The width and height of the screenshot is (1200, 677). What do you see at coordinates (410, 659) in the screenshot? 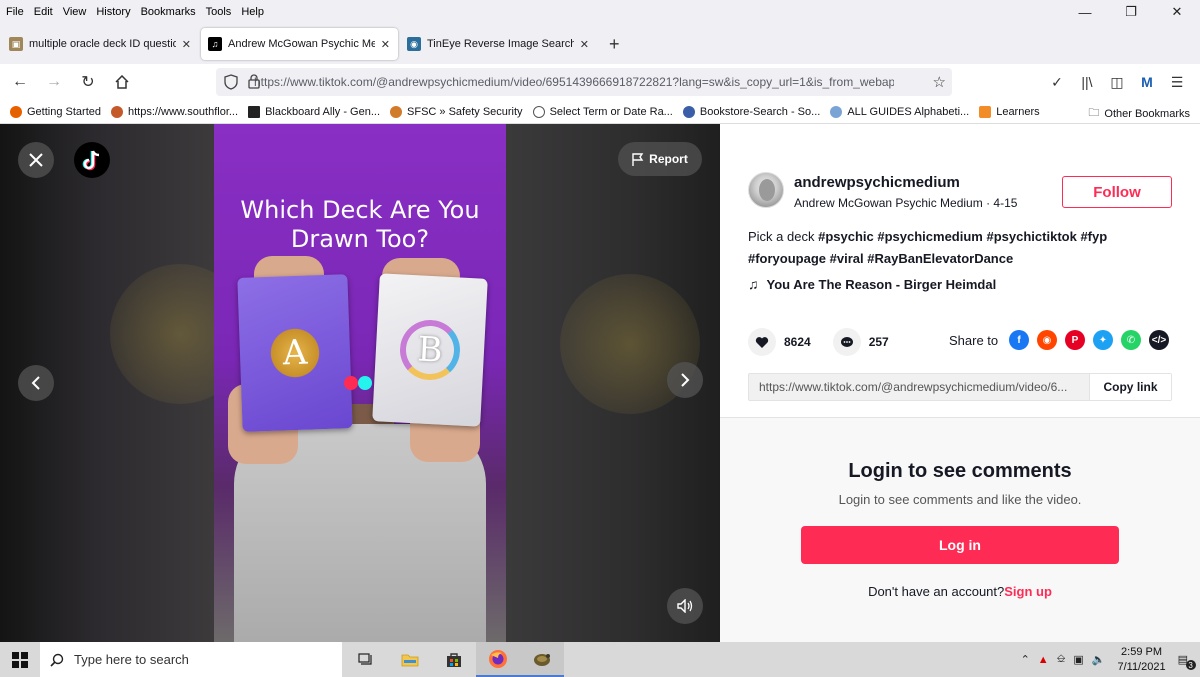
I see `file-explorer-icon` at bounding box center [410, 659].